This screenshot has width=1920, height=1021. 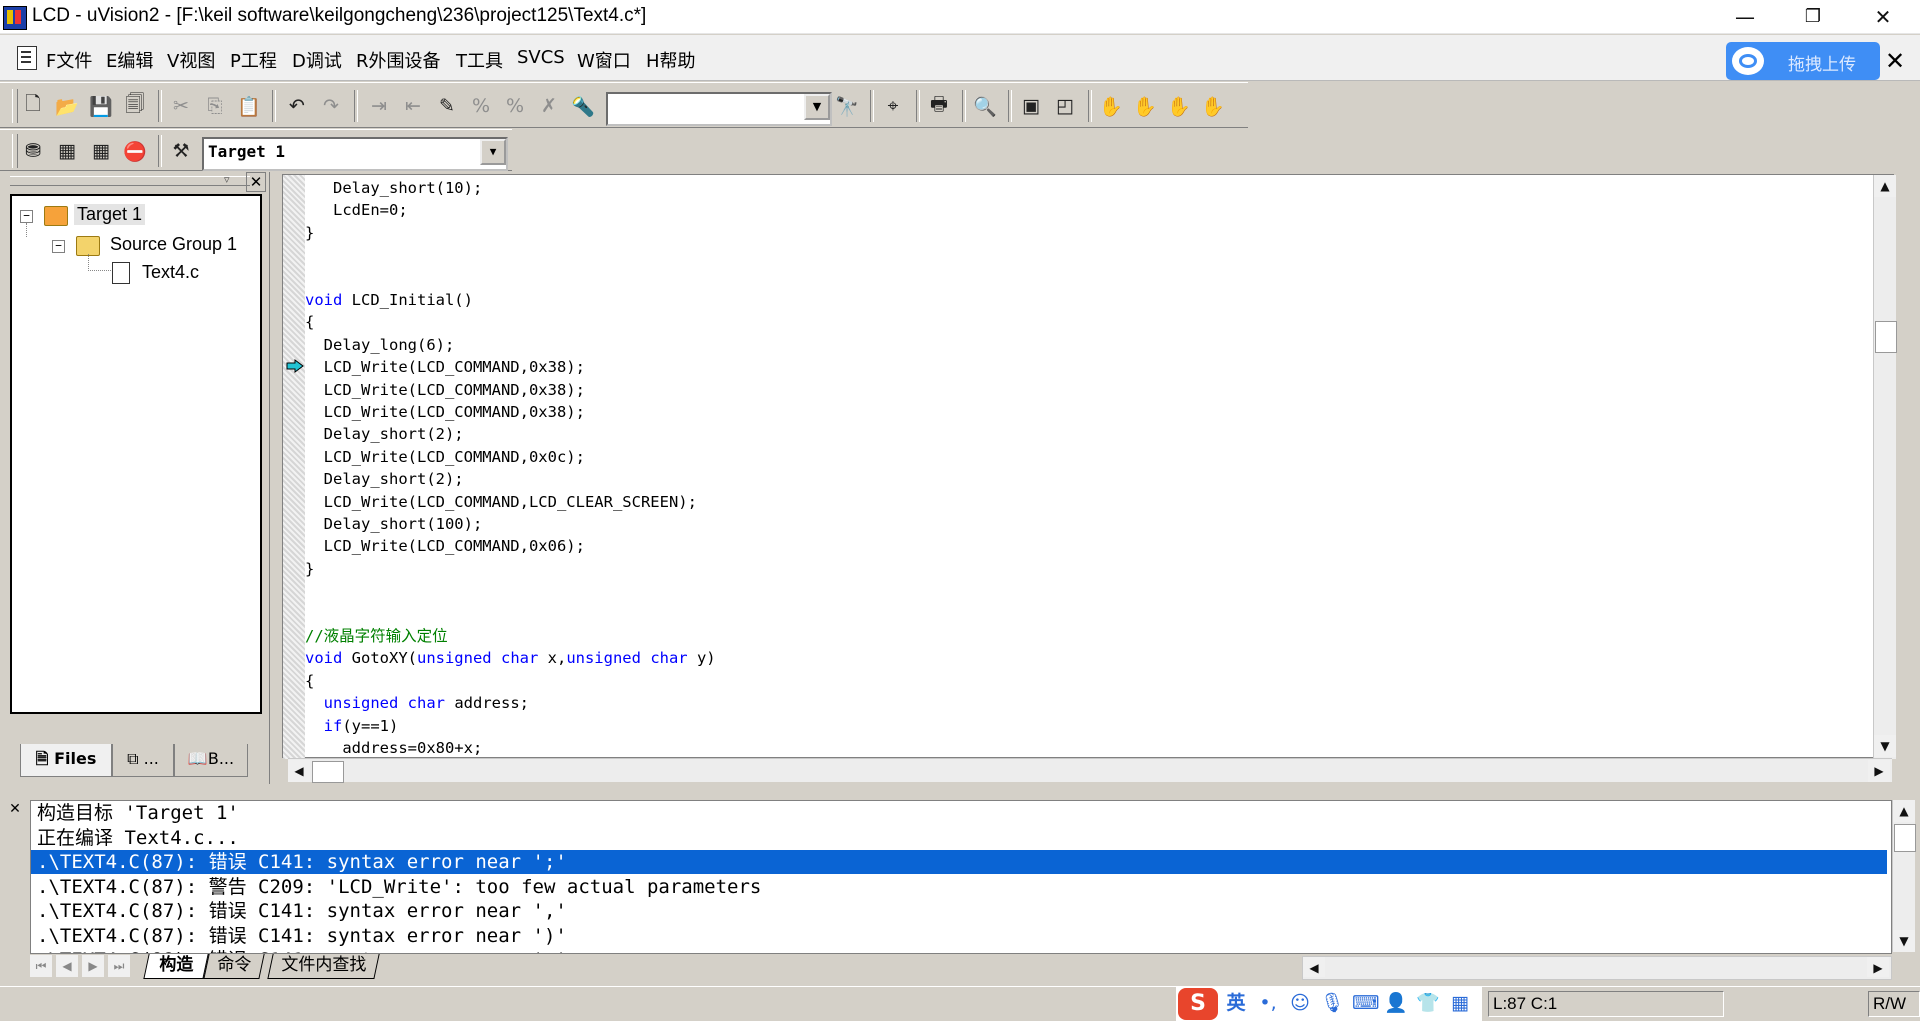 I want to click on new-file-icon: 🗋, so click(x=33, y=106).